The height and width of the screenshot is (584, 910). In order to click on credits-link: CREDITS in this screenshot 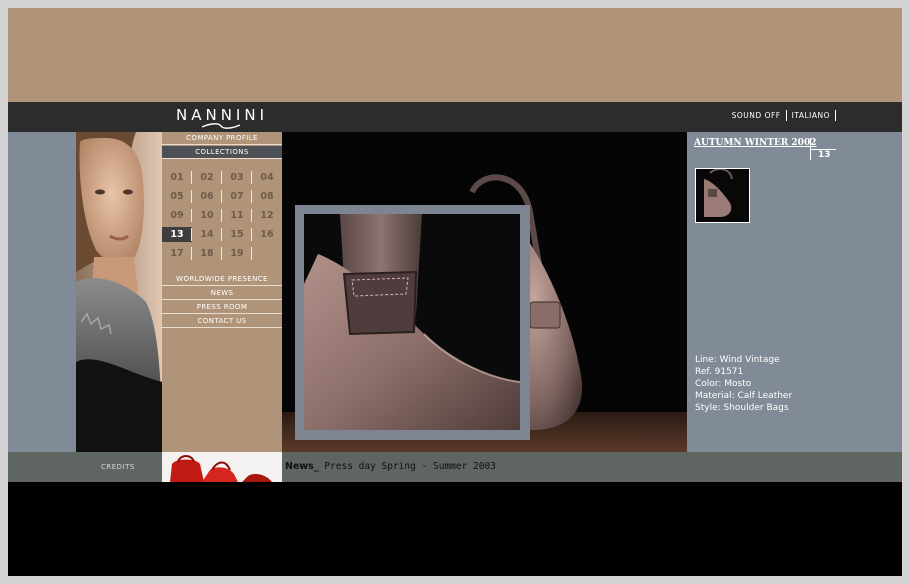, I will do `click(118, 467)`.